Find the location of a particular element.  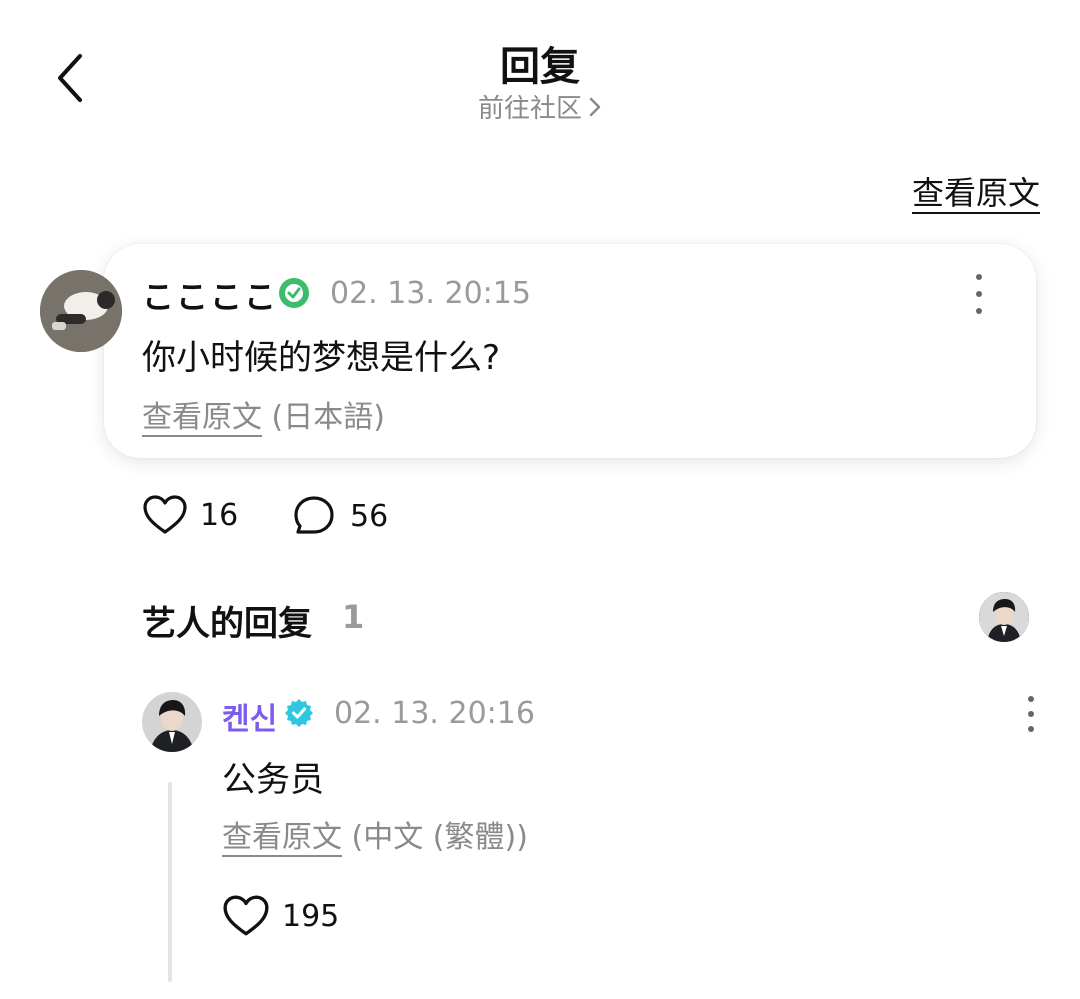

fan-avatar is located at coordinates (81, 311).